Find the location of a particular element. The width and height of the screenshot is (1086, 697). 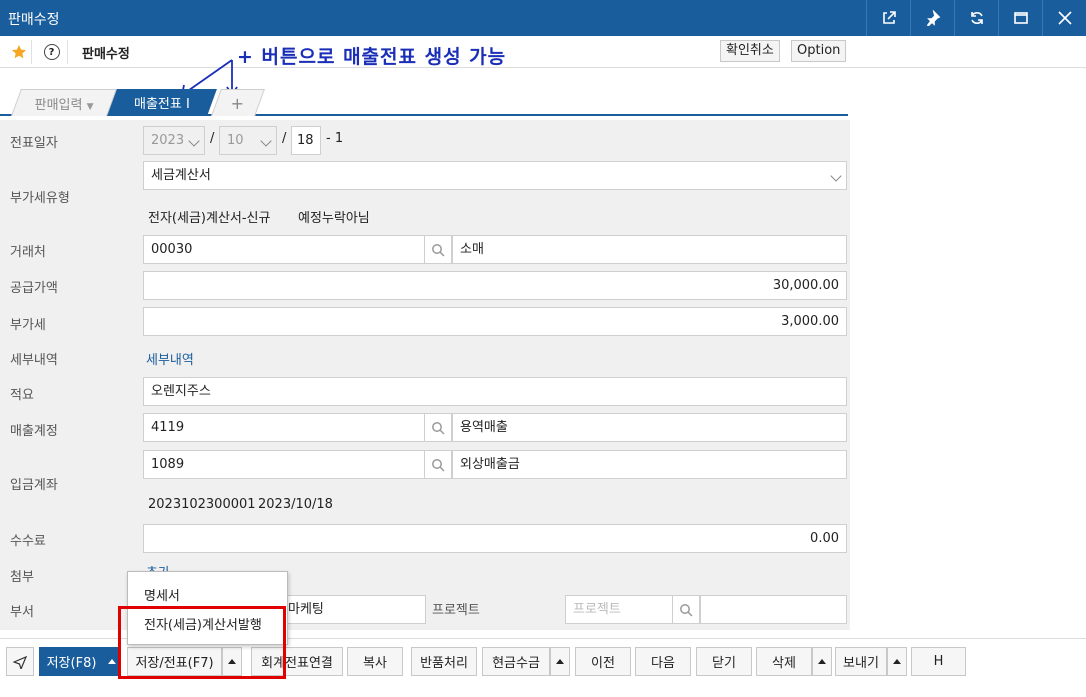

plus-icon: + is located at coordinates (238, 103).